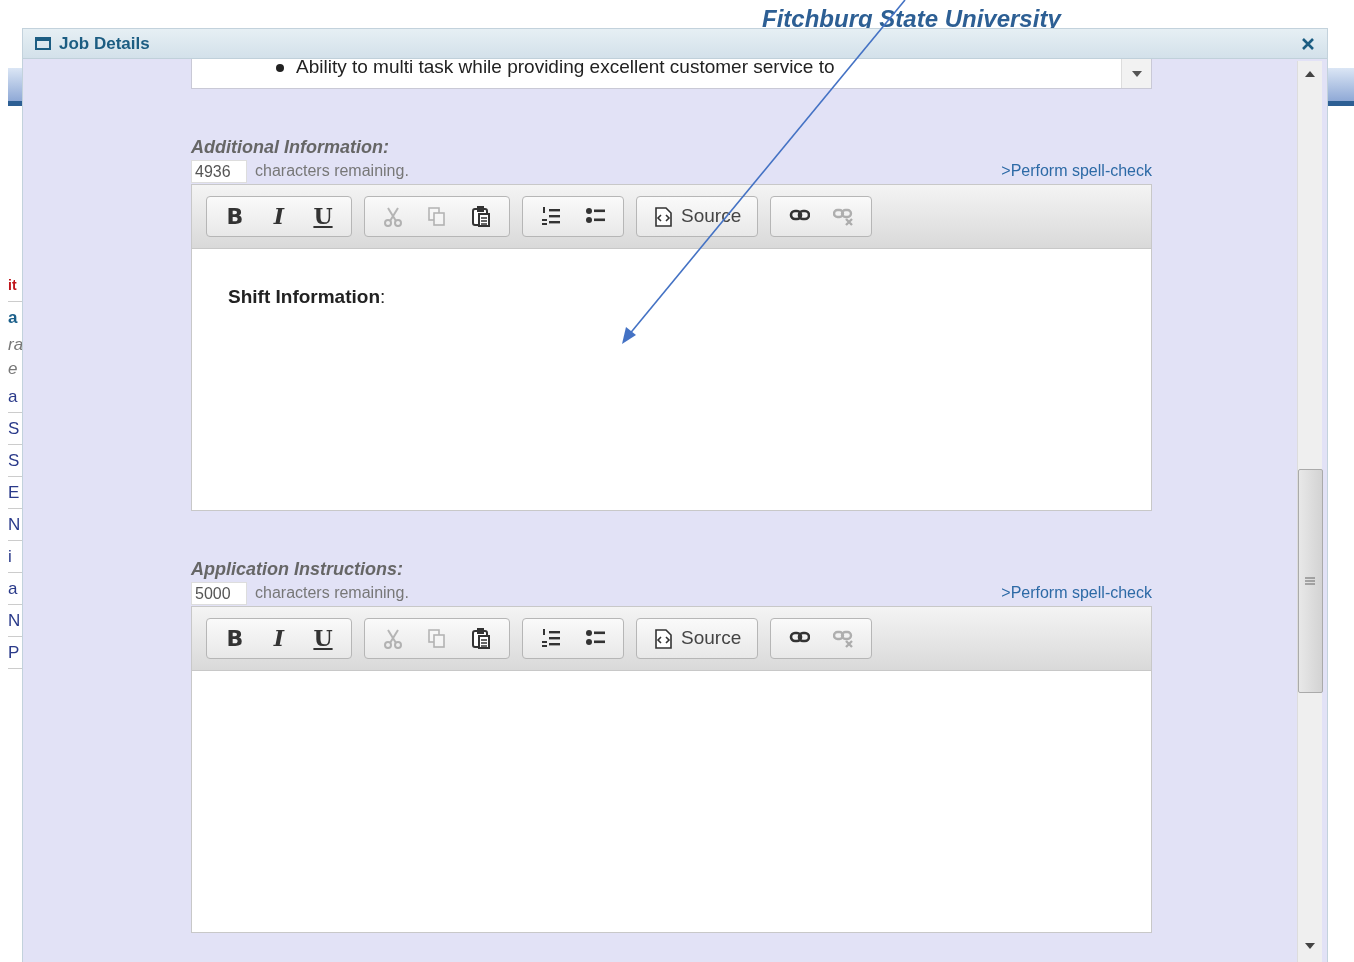 This screenshot has height=962, width=1354. Describe the element at coordinates (297, 569) in the screenshot. I see `section-label: Application Instructions:` at that location.